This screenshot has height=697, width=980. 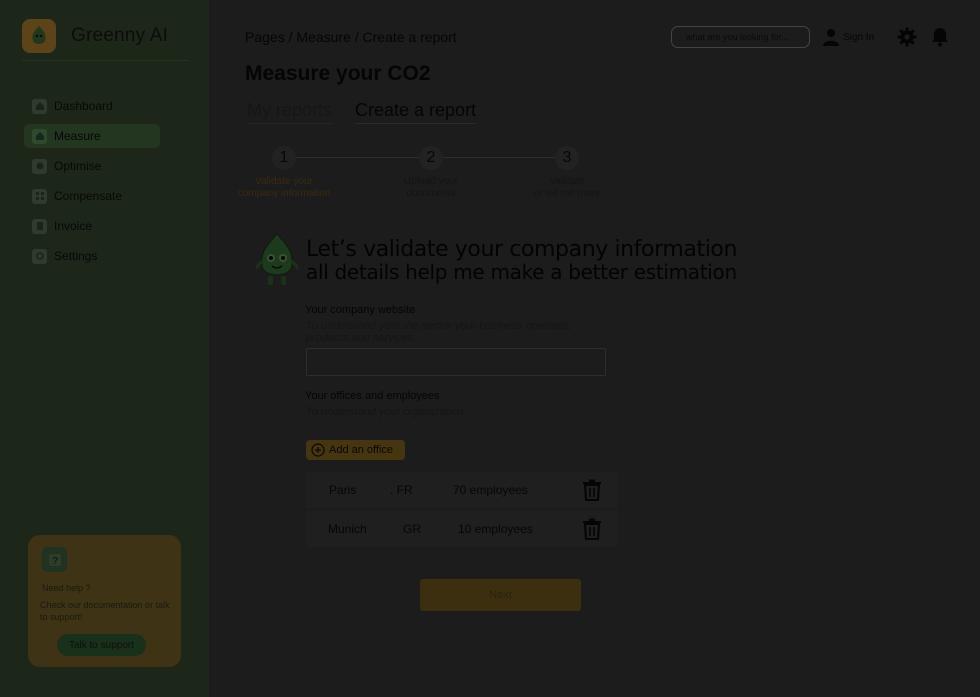 What do you see at coordinates (500, 595) in the screenshot?
I see `next-button: Next` at bounding box center [500, 595].